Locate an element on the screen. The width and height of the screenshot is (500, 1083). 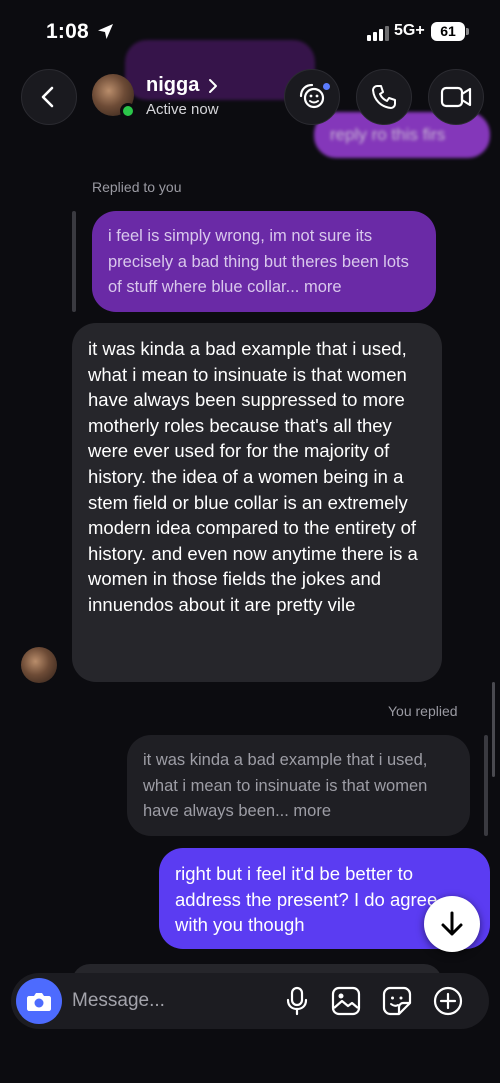
arrow-down-icon is located at coordinates (452, 923).